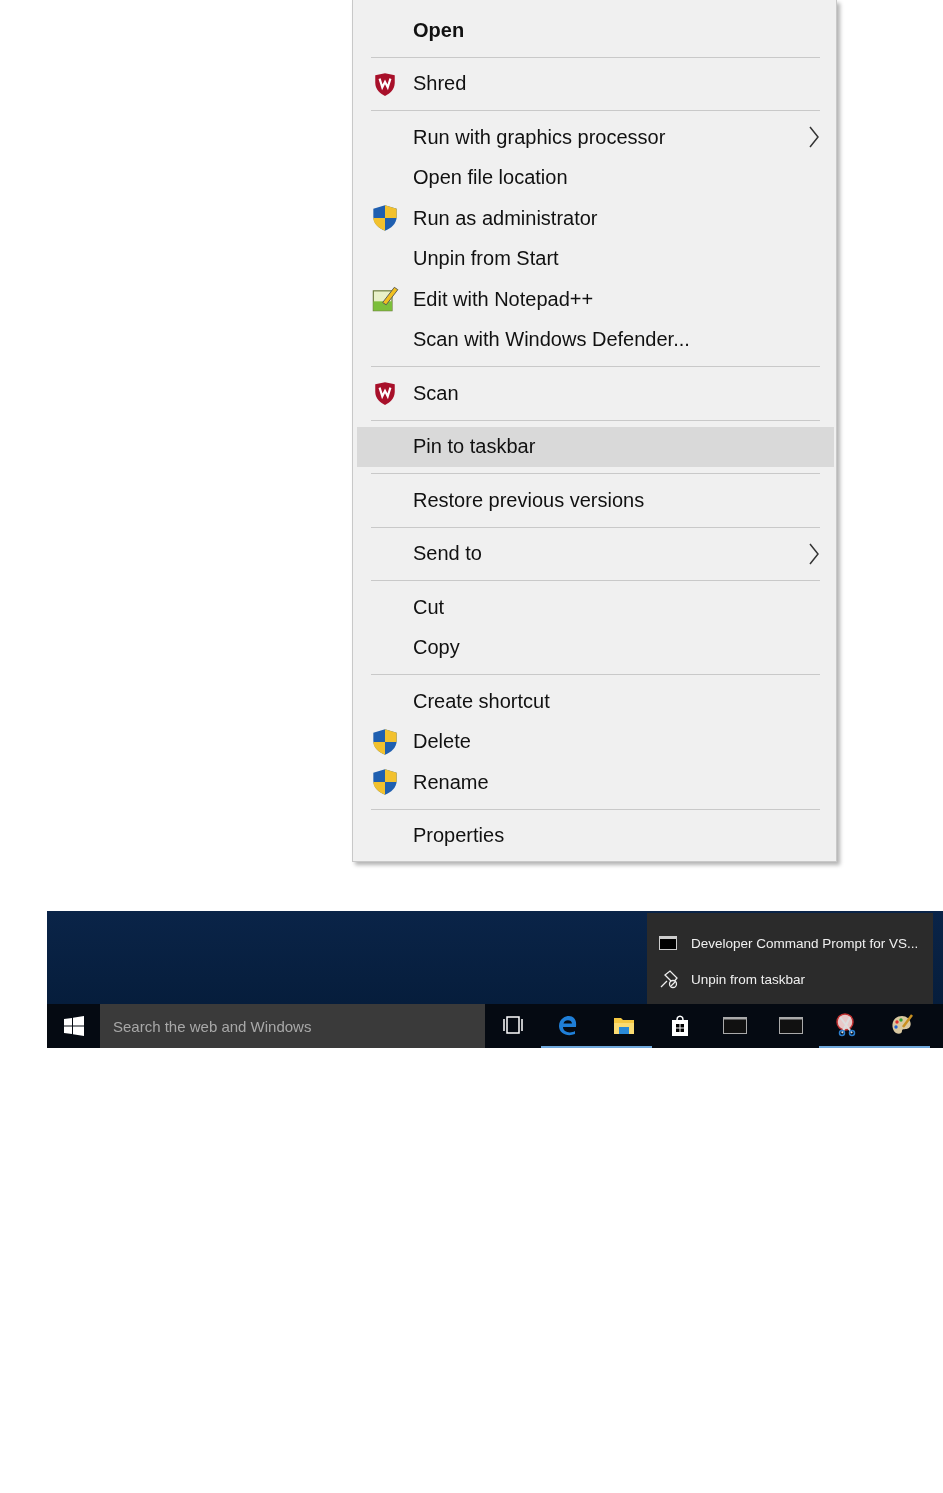  Describe the element at coordinates (292, 1026) in the screenshot. I see `search-field: Search the web and Windows` at that location.